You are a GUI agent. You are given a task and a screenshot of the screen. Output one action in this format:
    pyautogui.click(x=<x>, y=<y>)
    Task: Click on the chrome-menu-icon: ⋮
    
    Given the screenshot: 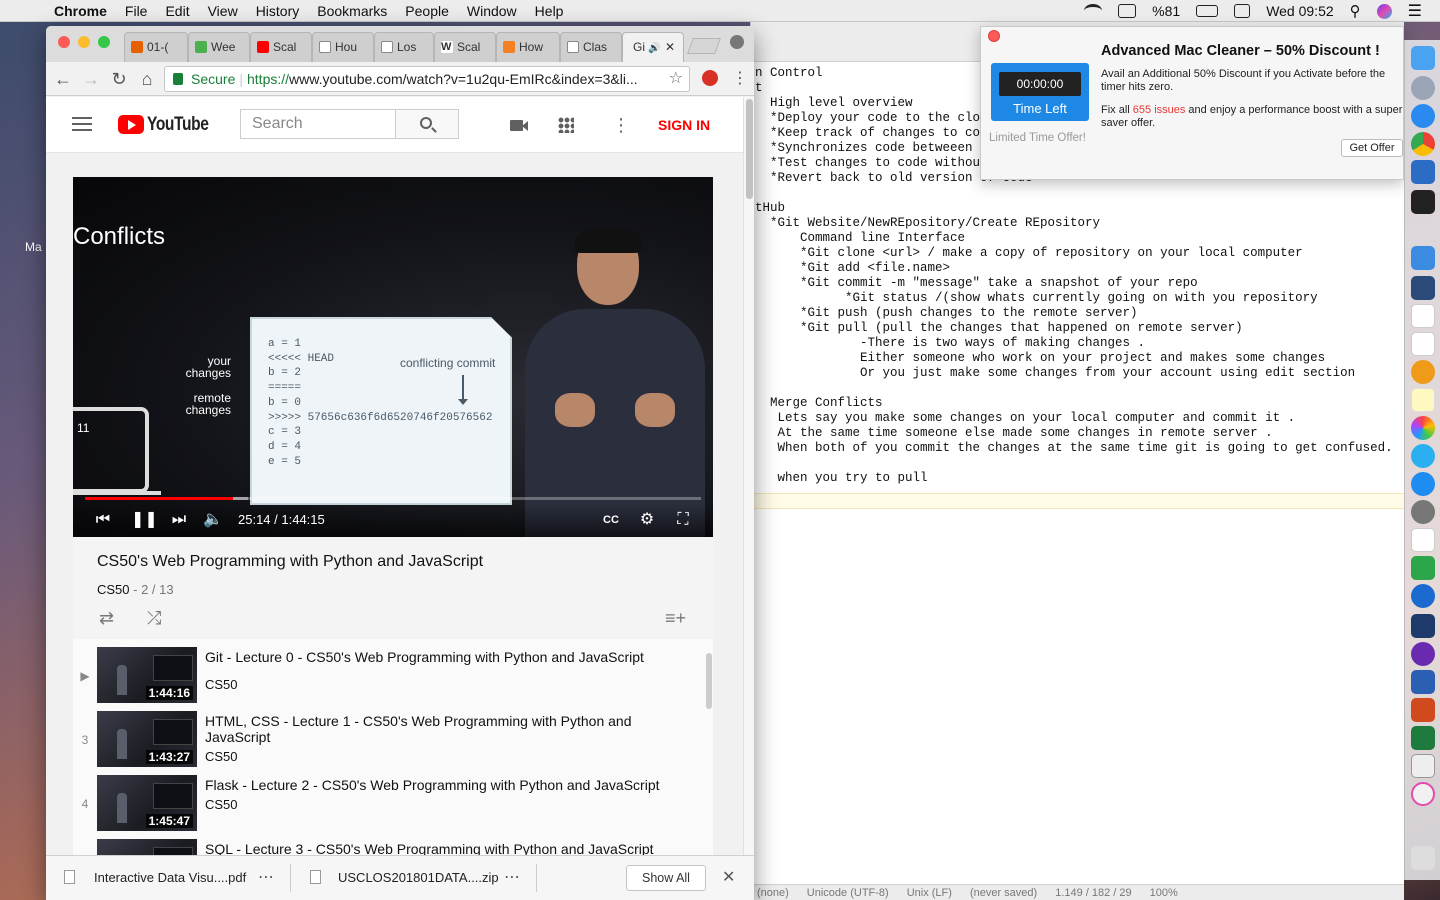 What is the action you would take?
    pyautogui.click(x=740, y=78)
    